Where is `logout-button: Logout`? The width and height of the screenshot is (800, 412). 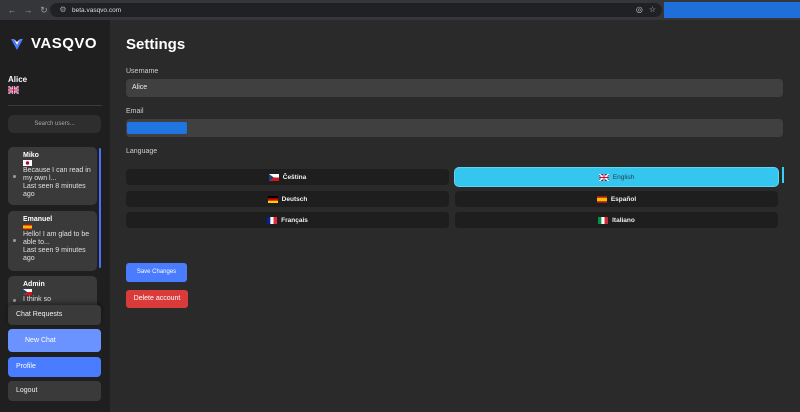 logout-button: Logout is located at coordinates (54, 391).